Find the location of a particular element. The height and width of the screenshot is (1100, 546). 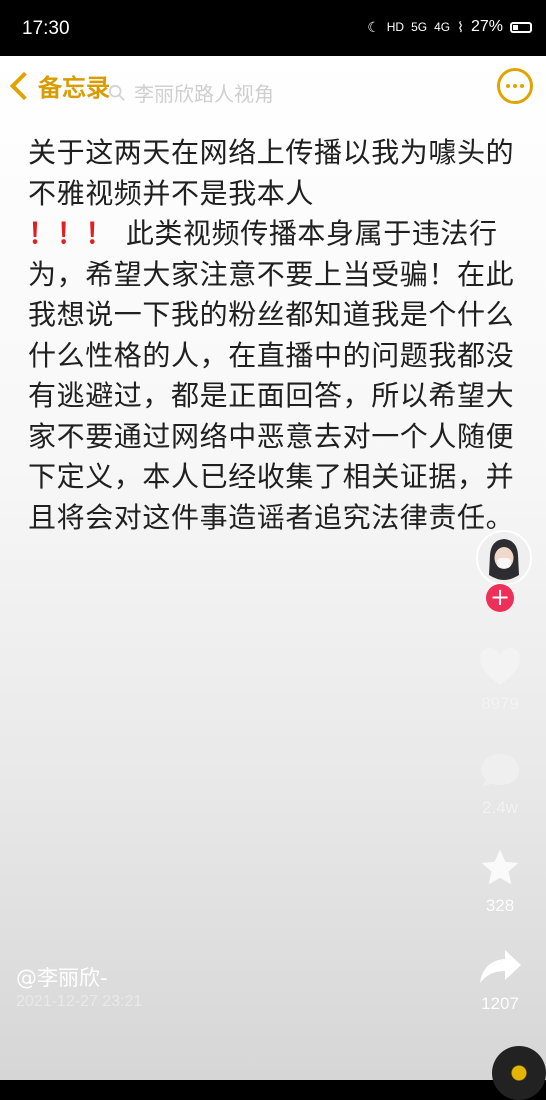

star-icon is located at coordinates (500, 867).